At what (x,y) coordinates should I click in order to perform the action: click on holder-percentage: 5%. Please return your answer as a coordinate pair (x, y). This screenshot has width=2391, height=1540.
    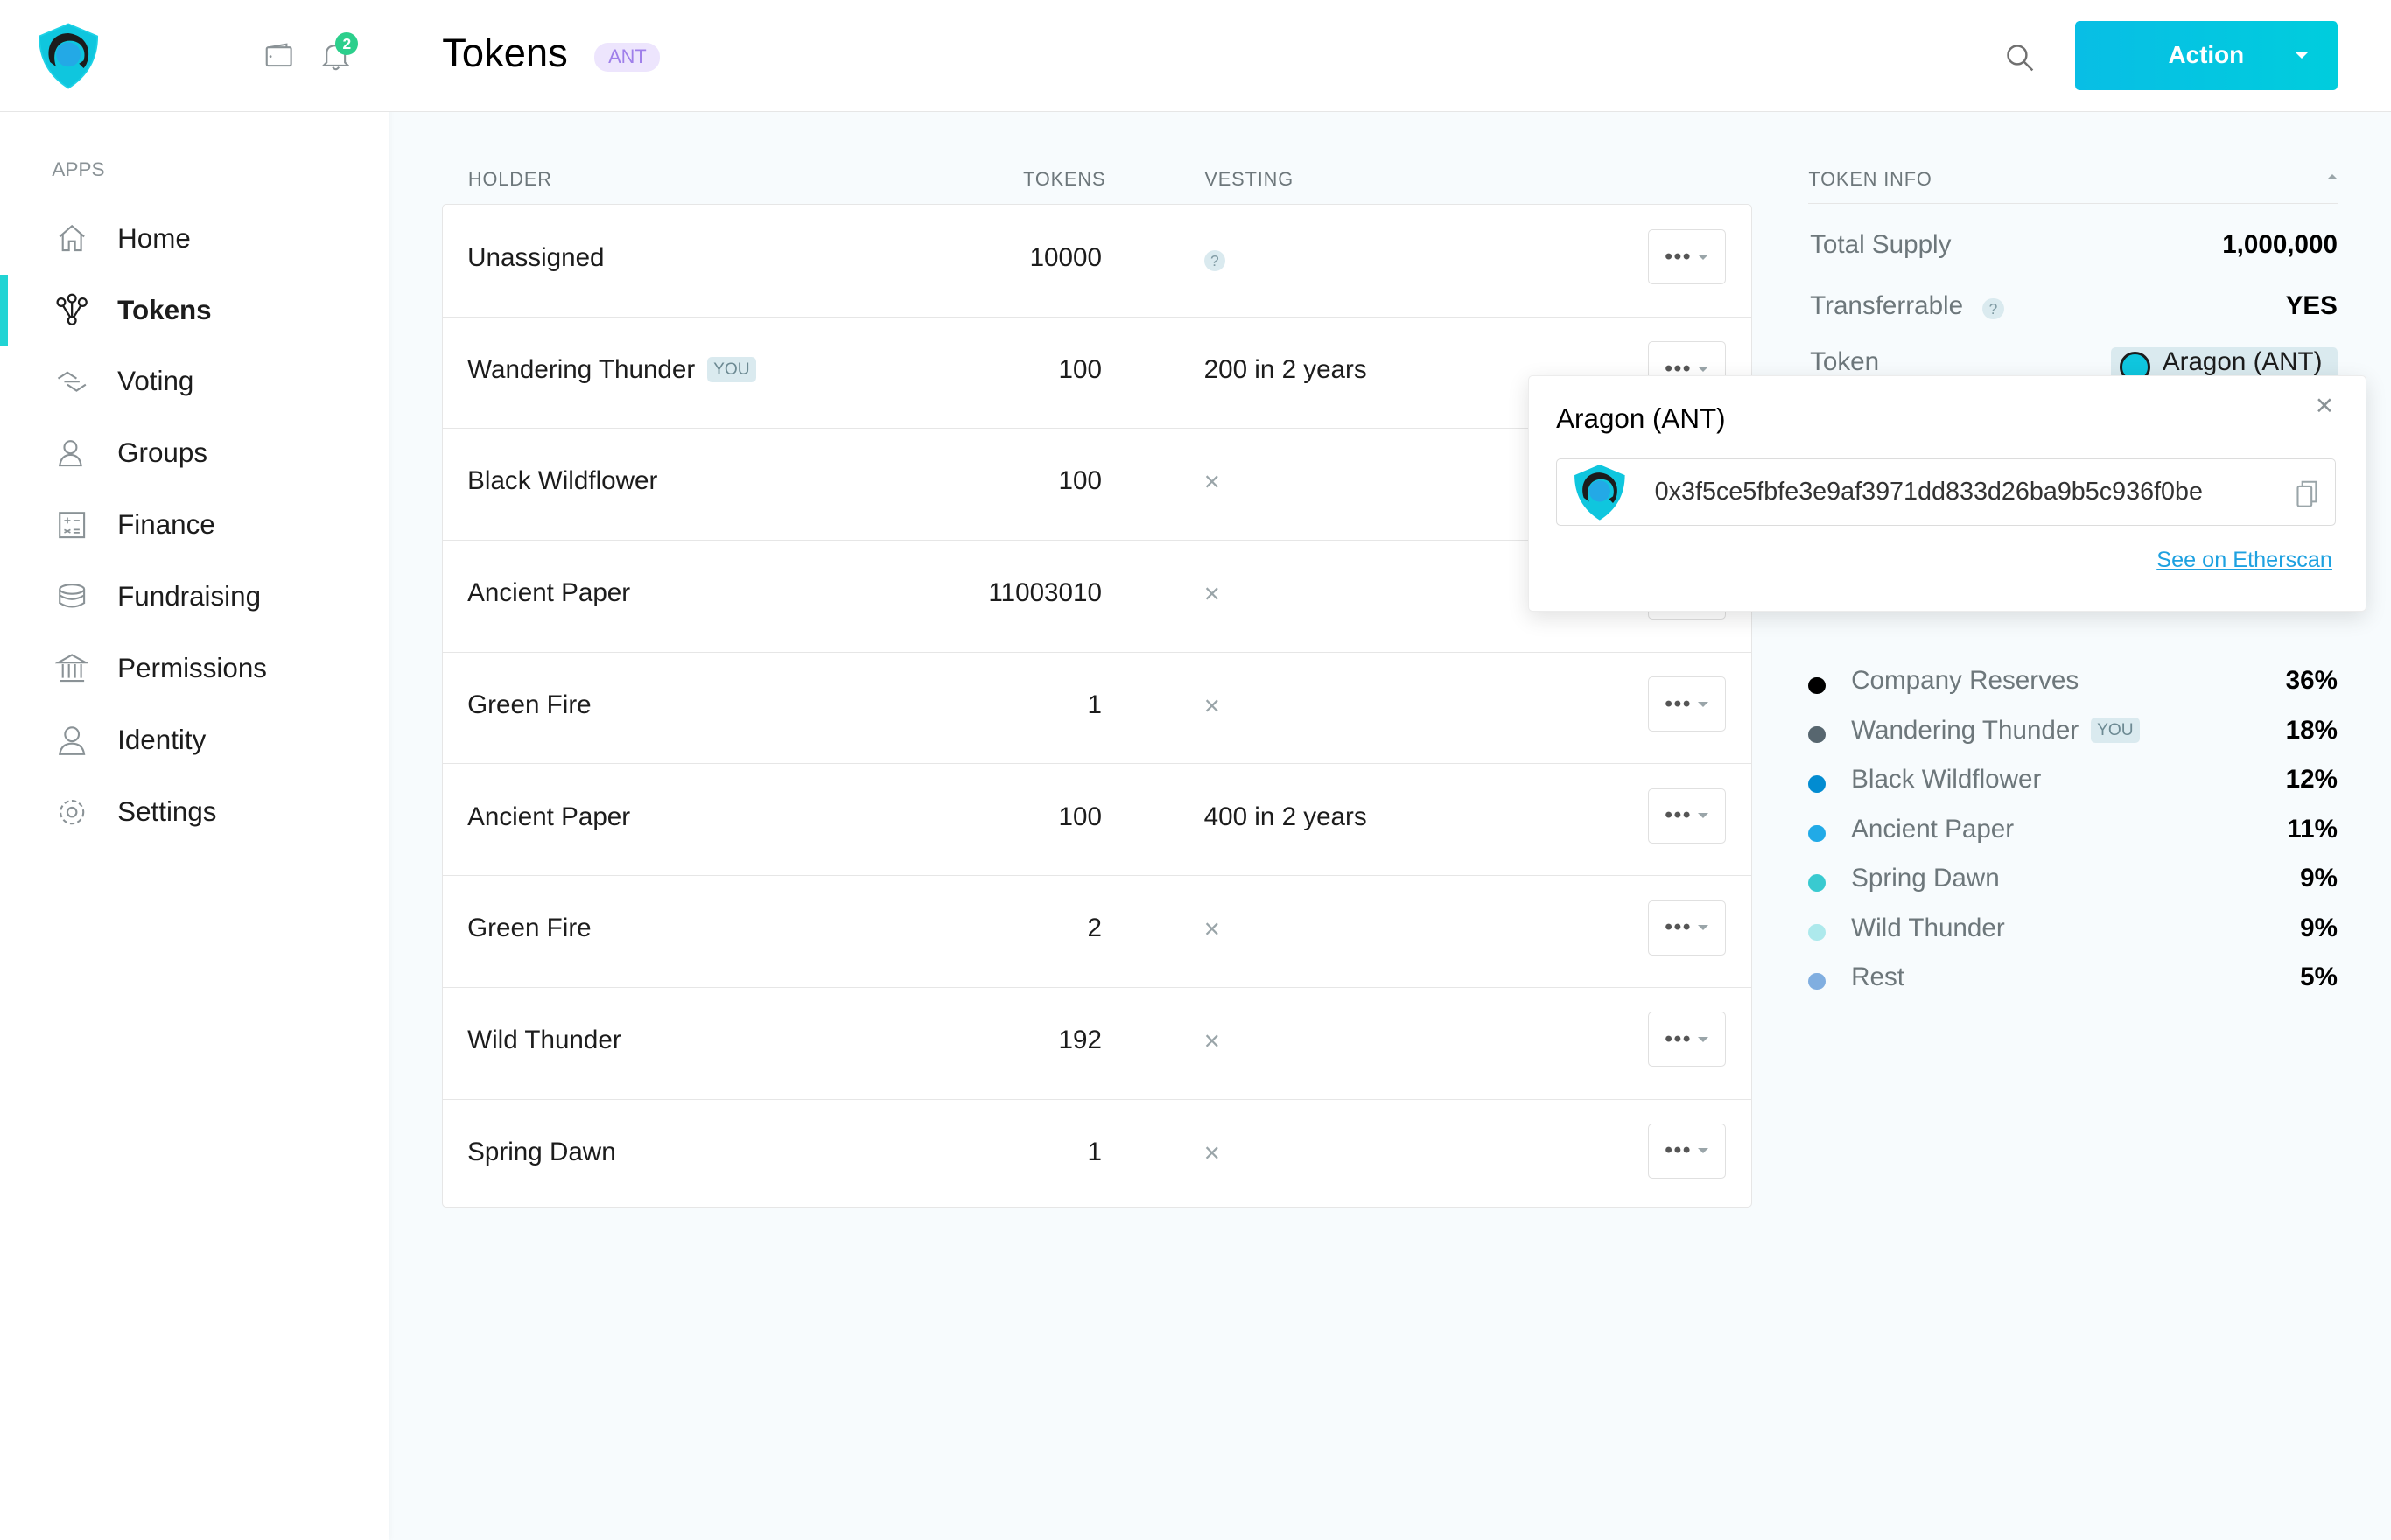
    Looking at the image, I should click on (2319, 977).